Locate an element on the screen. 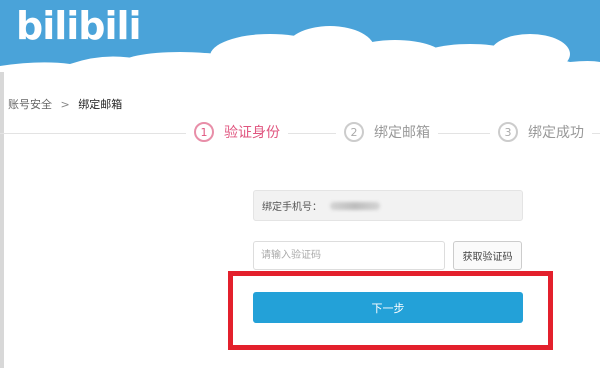  bound-phone-field: 绑定手机号： is located at coordinates (388, 205).